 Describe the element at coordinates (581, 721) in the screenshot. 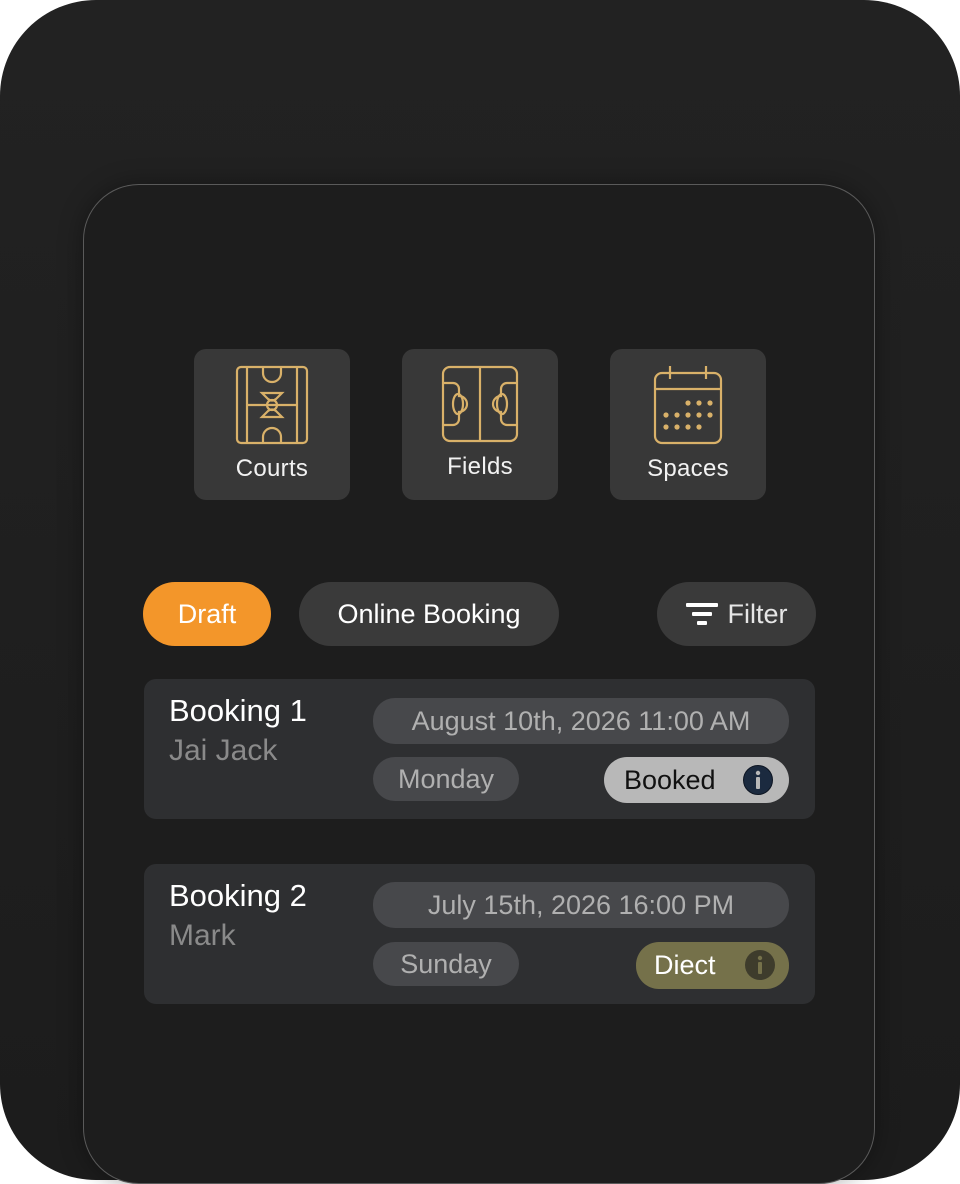

I see `booking-datetime: August 10th, 2026 11:00 AM` at that location.